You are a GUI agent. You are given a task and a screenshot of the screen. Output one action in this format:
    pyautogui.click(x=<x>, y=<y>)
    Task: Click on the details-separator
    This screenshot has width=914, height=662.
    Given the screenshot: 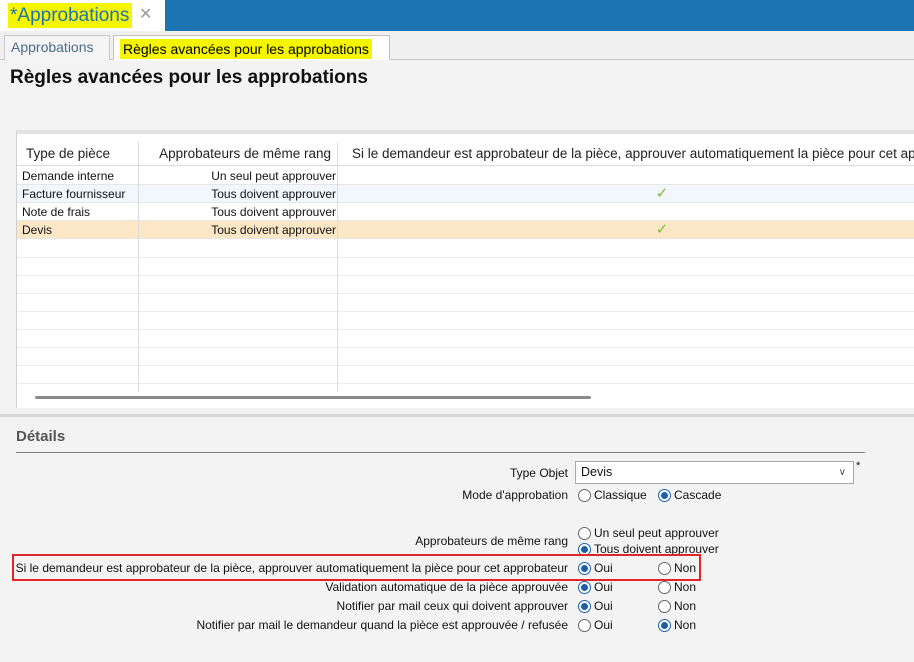 What is the action you would take?
    pyautogui.click(x=440, y=452)
    